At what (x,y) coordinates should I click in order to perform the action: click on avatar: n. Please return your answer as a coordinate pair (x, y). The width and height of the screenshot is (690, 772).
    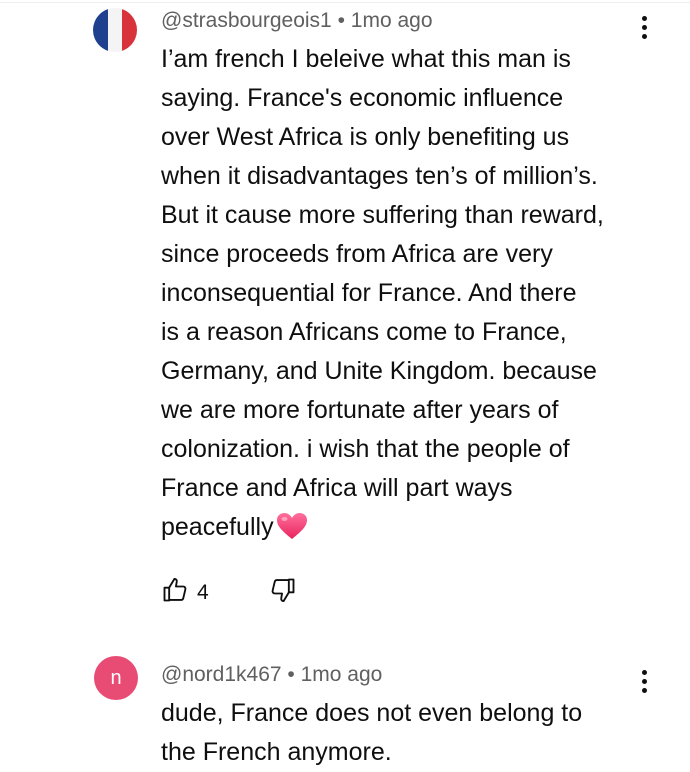
    Looking at the image, I should click on (116, 678).